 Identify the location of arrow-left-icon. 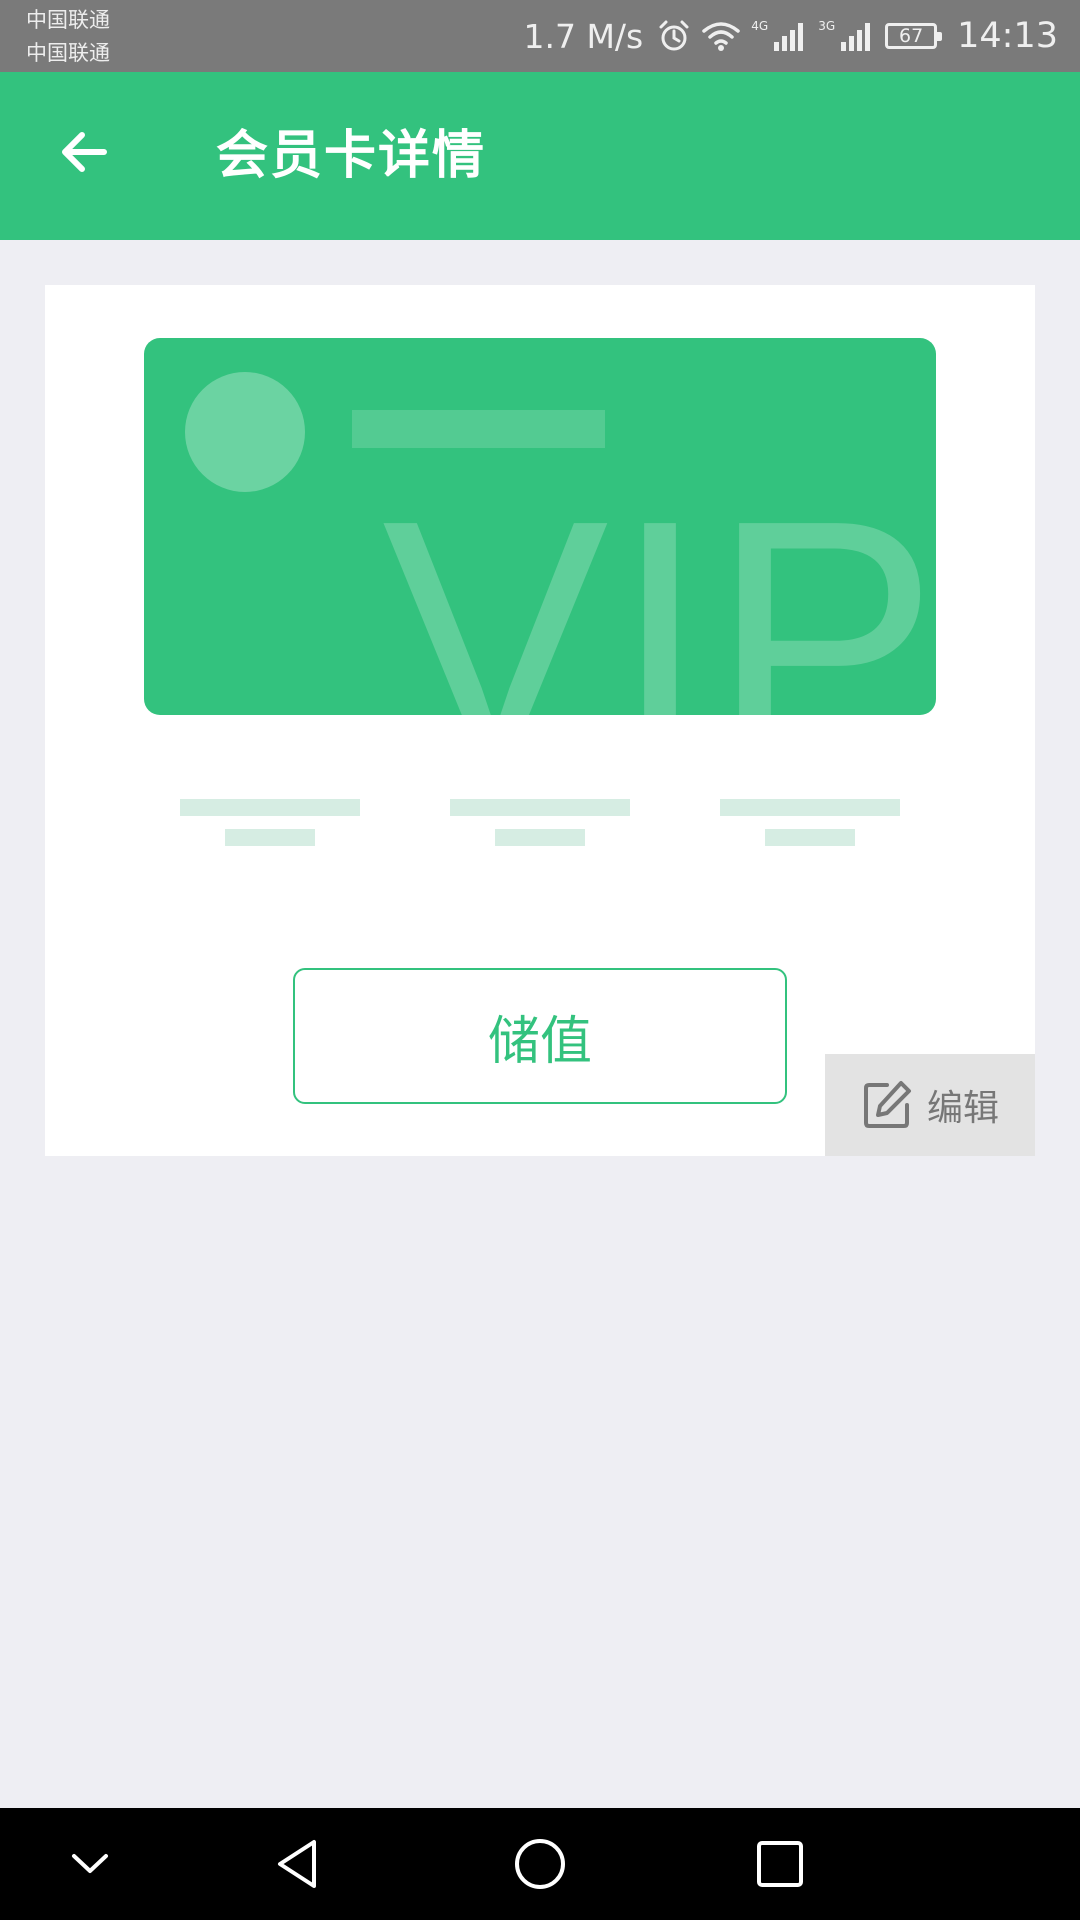
(84, 152).